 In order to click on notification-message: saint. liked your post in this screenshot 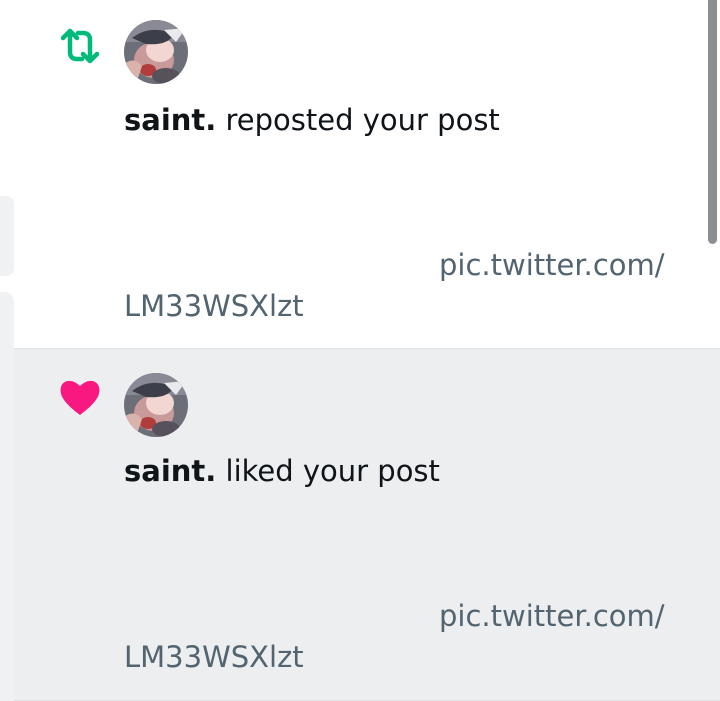, I will do `click(282, 471)`.